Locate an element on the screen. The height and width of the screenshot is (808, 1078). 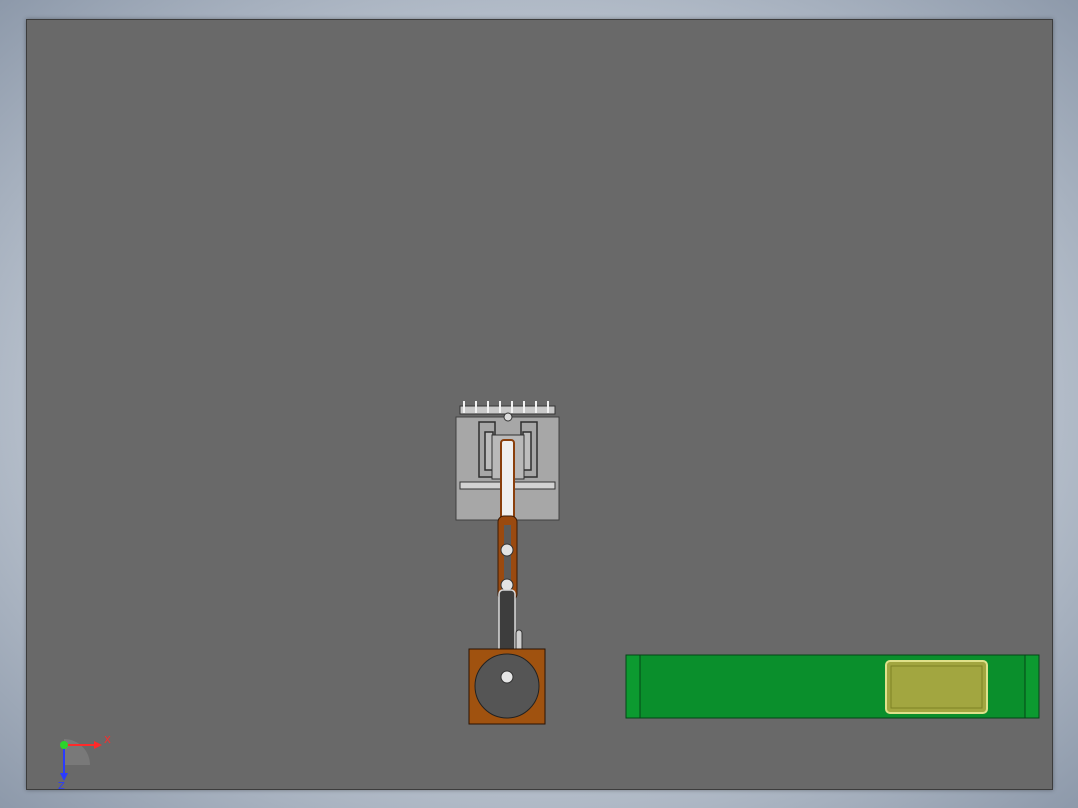
conveyor-left-end is located at coordinates (633, 686).